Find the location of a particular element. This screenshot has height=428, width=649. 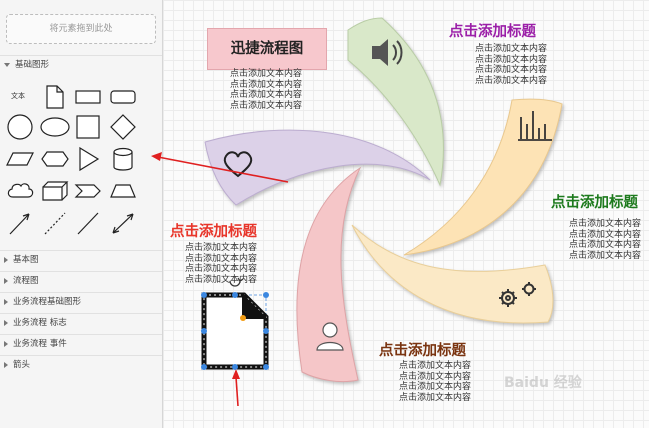

body-top-right: 点击添加文本内容 点击添加文本内容 点击添加文本内容 点击添加文本内容 is located at coordinates (511, 65).